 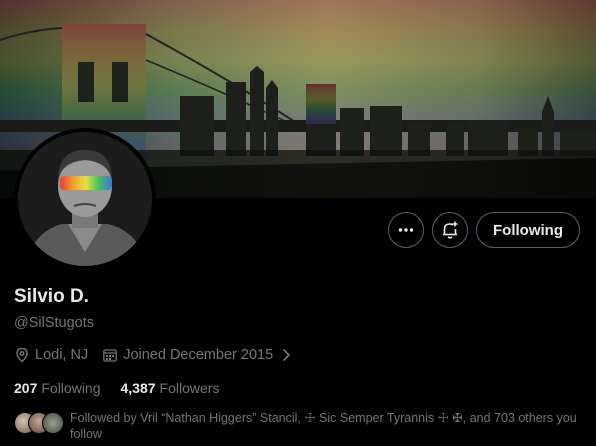 I want to click on location-pin-icon, so click(x=22, y=355).